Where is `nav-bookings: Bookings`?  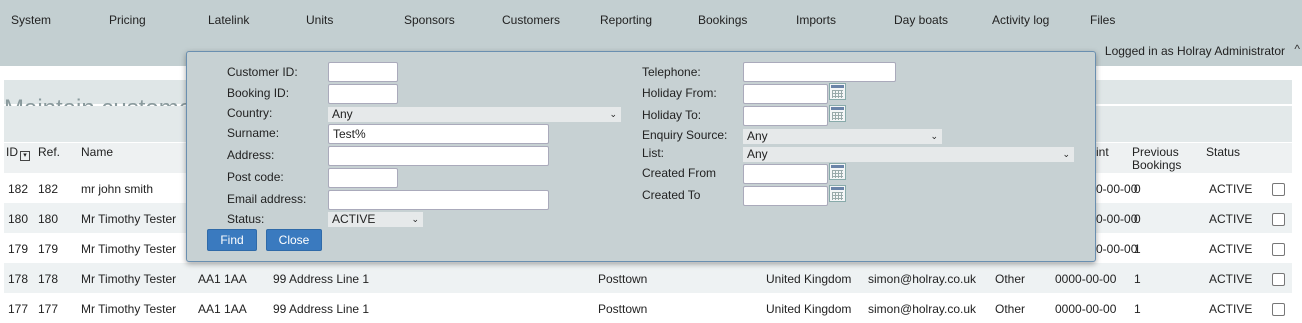
nav-bookings: Bookings is located at coordinates (722, 20).